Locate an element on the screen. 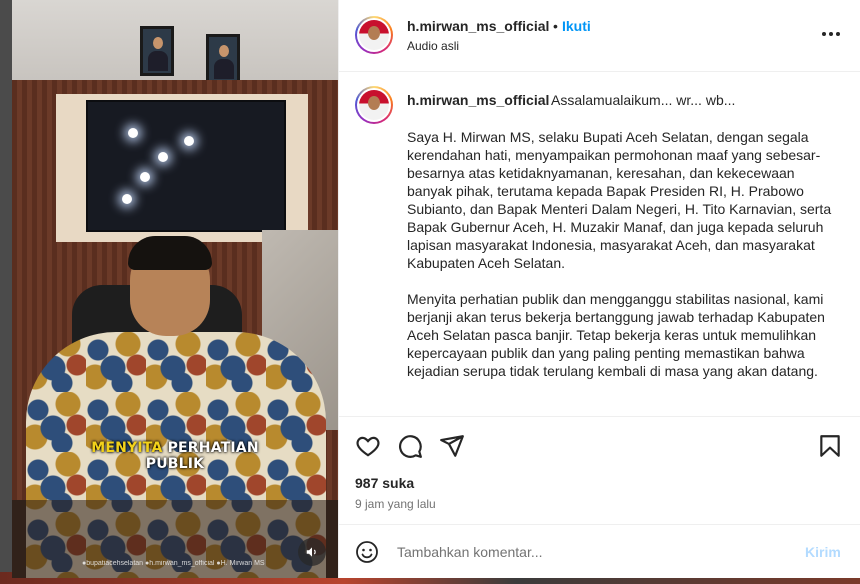 The image size is (860, 584). follow-button: Ikuti is located at coordinates (576, 26).